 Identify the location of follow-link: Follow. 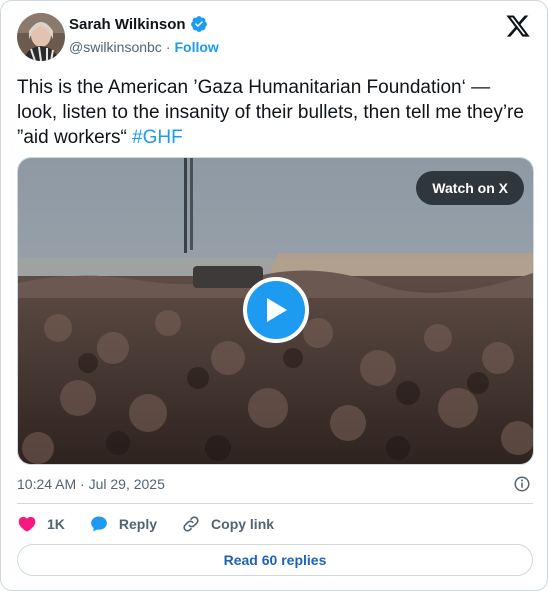
(196, 47).